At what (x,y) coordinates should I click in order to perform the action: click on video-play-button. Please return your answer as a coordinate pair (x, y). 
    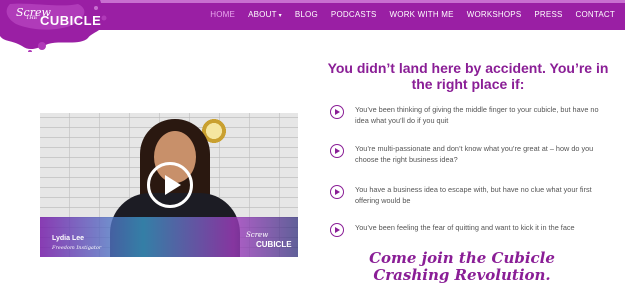
    Looking at the image, I should click on (170, 185).